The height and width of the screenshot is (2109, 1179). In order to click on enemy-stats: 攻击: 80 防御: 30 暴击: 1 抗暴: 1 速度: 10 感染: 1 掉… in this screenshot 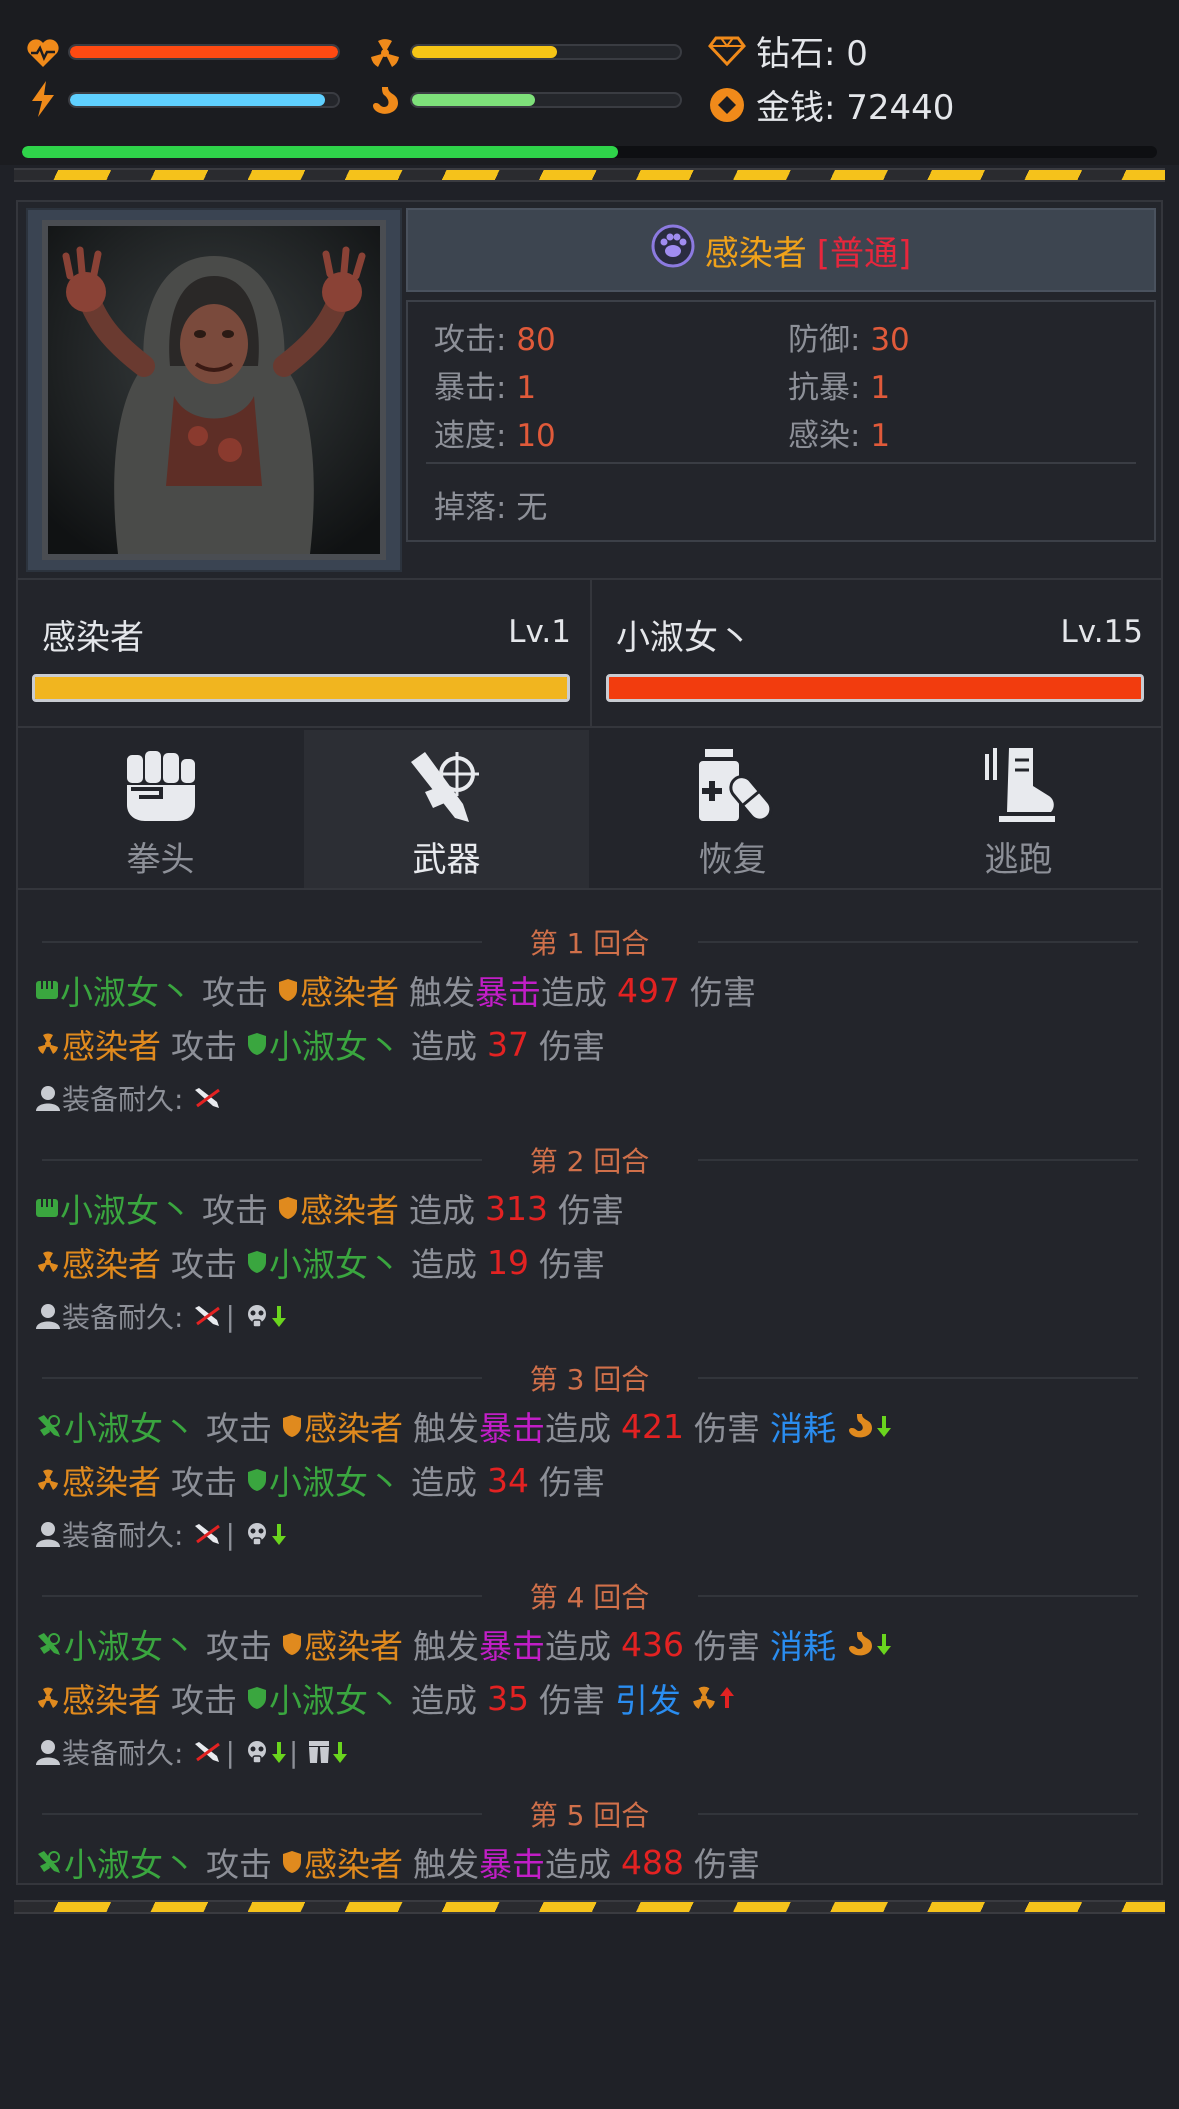, I will do `click(781, 421)`.